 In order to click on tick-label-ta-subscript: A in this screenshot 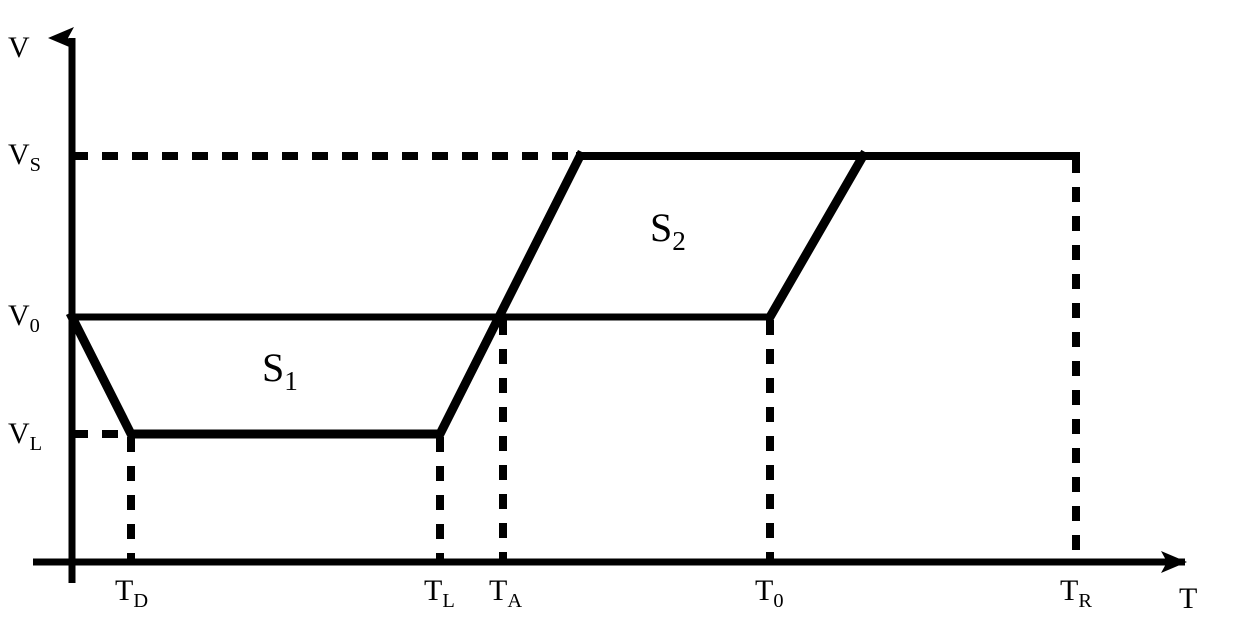, I will do `click(515, 601)`.